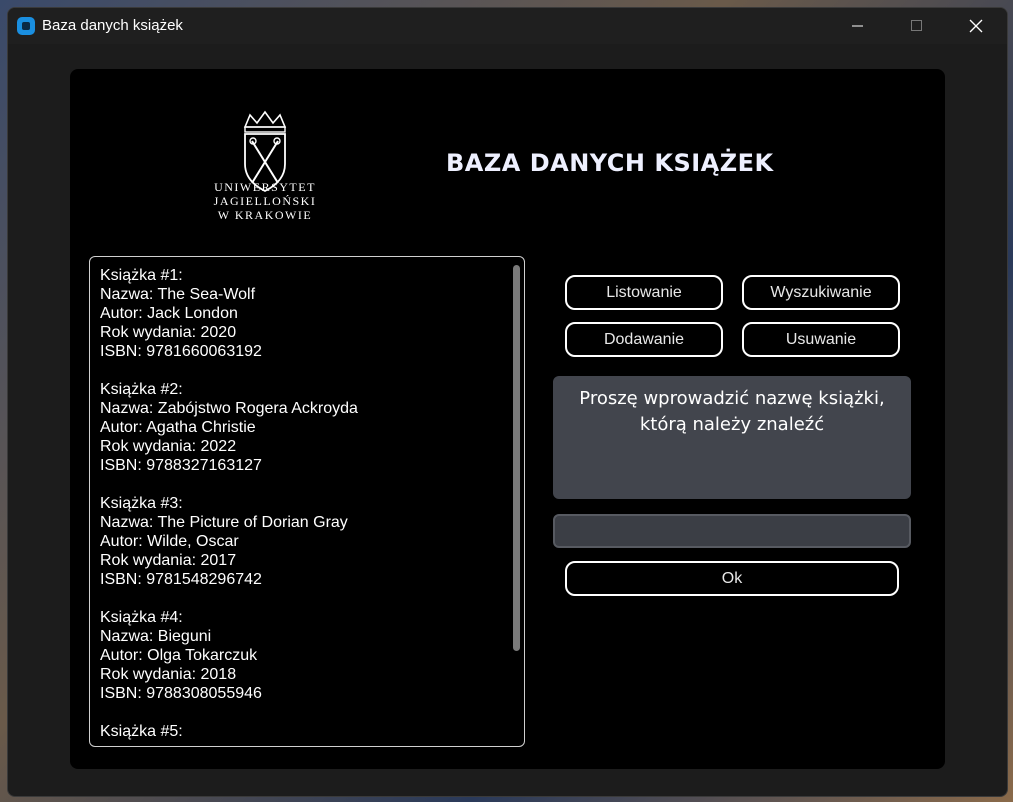 This screenshot has height=802, width=1013. I want to click on book-author: Autor: Wilde, Oscar, so click(169, 541).